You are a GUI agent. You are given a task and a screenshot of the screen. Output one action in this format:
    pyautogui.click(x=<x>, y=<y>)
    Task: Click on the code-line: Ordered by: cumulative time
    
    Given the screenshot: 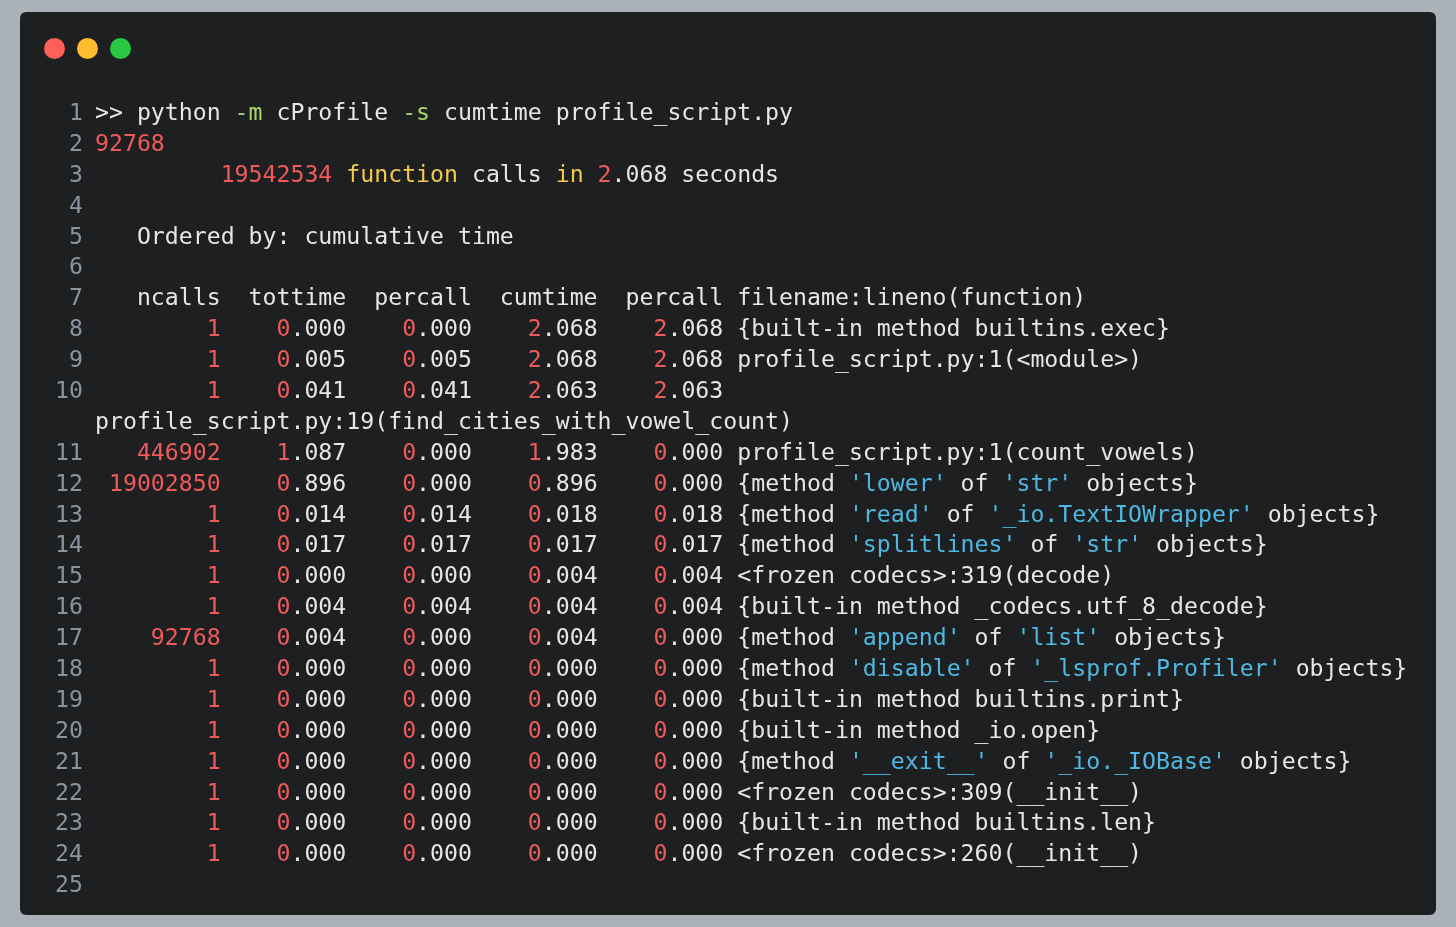 What is the action you would take?
    pyautogui.click(x=324, y=235)
    